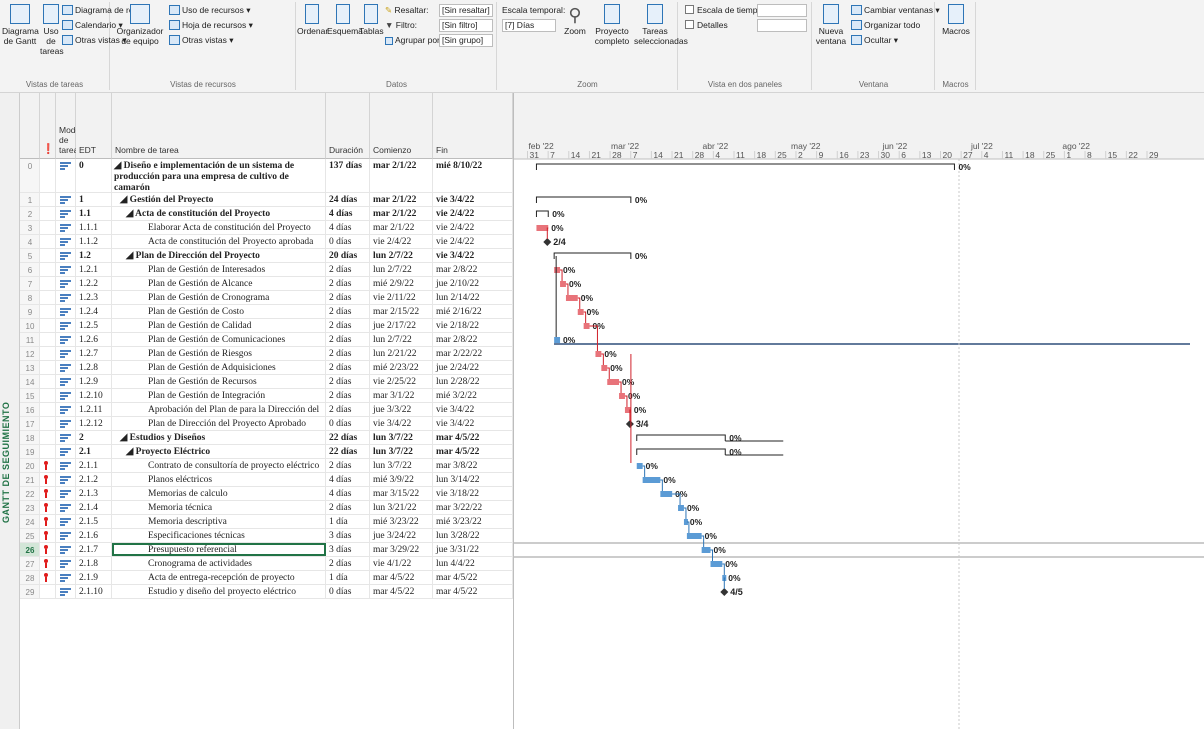 This screenshot has height=729, width=1204. Describe the element at coordinates (473, 311) in the screenshot. I see `row-finish: mié 2/16/22` at that location.